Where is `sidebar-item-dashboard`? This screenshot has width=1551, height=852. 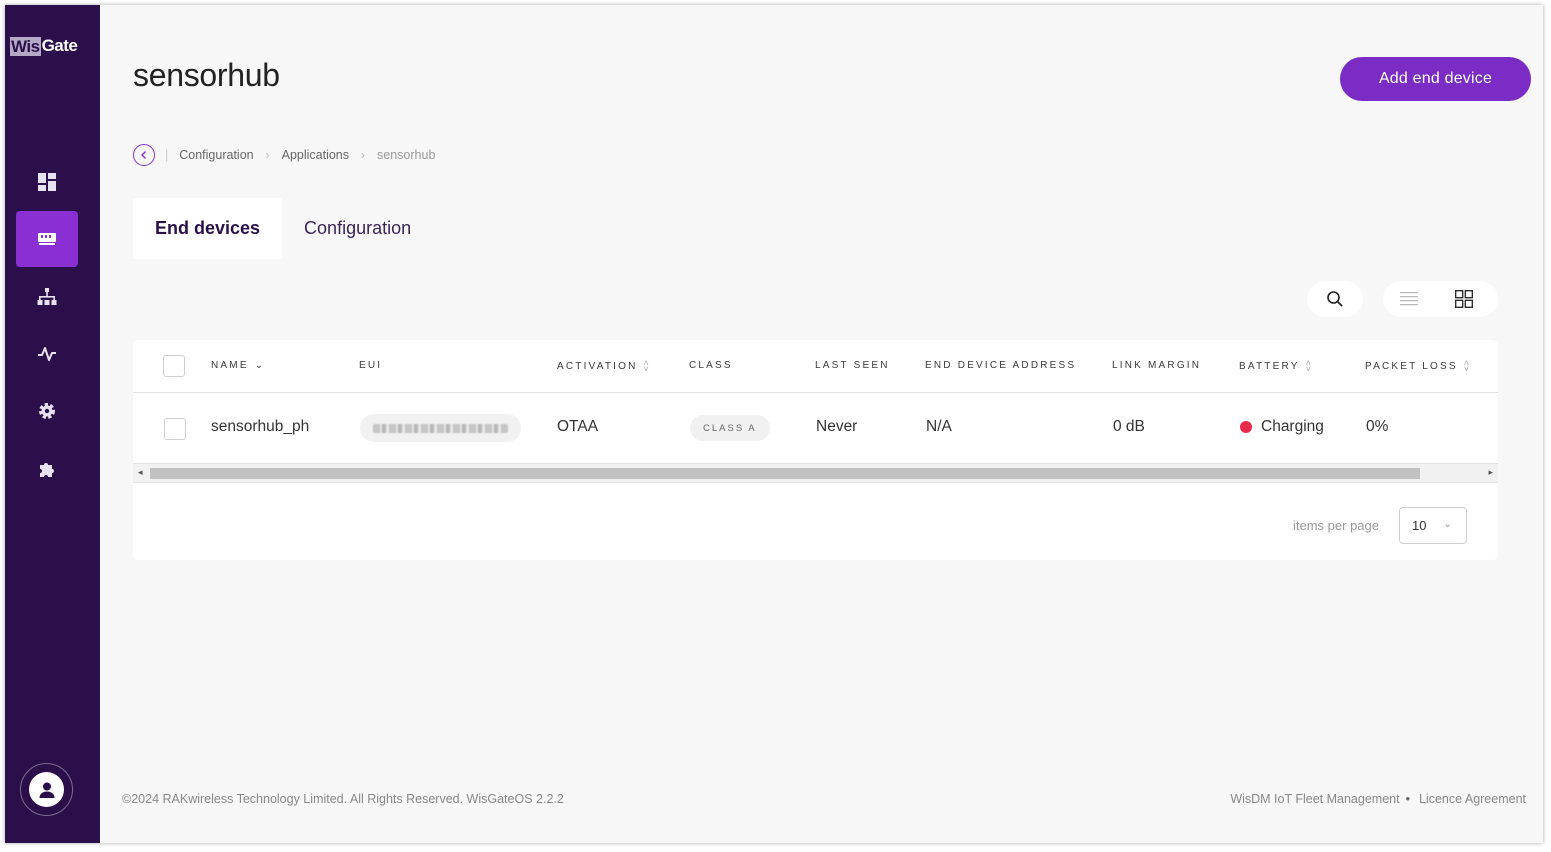
sidebar-item-dashboard is located at coordinates (47, 182).